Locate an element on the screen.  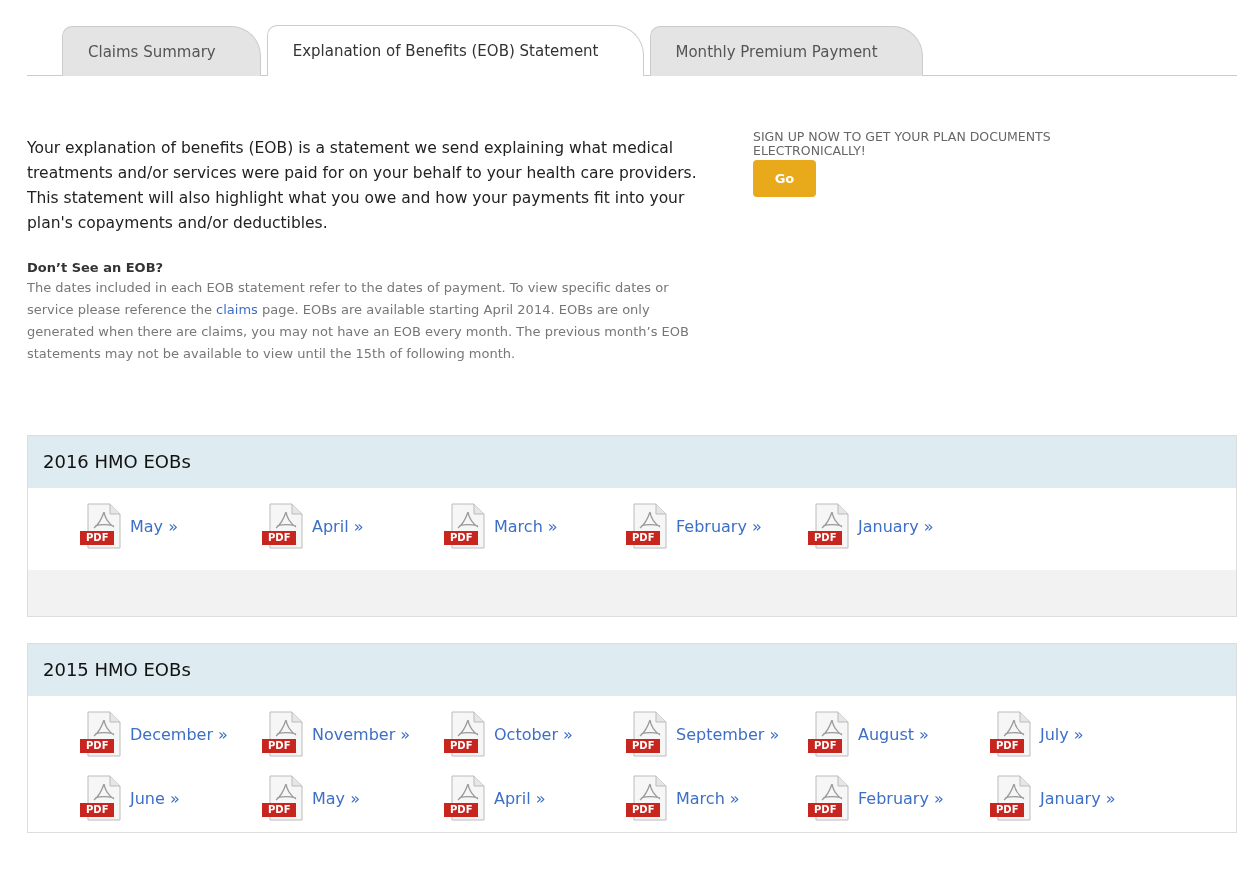
tab: Claims Summary is located at coordinates (161, 51).